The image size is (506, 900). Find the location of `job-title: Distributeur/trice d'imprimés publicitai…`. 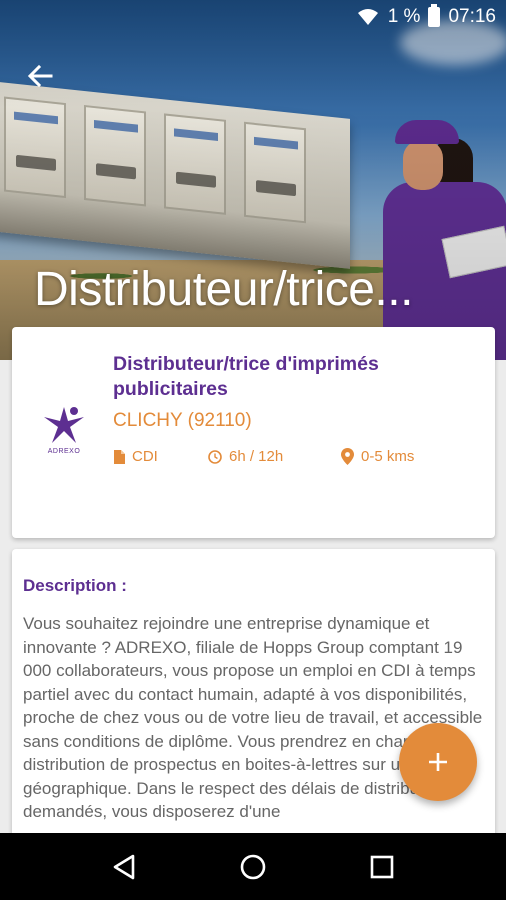

job-title: Distributeur/trice d'imprimés publicitai… is located at coordinates (246, 376).